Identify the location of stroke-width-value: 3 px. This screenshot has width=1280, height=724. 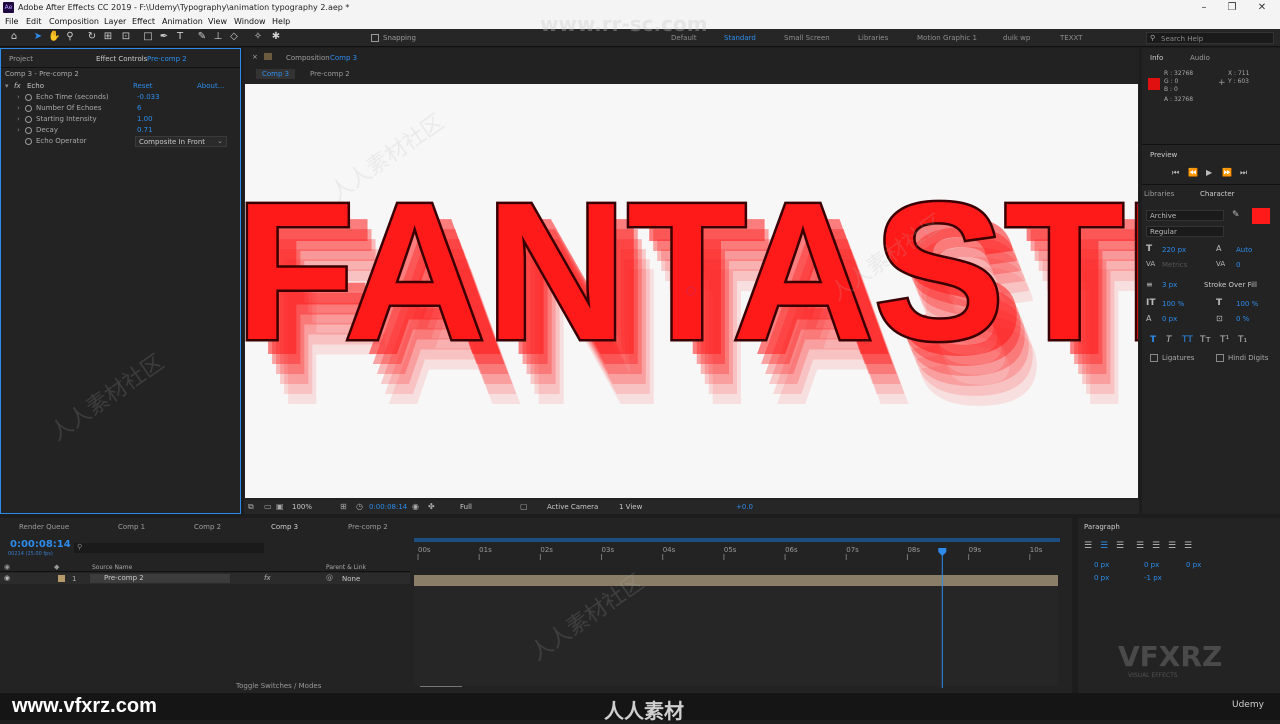
(1169, 285).